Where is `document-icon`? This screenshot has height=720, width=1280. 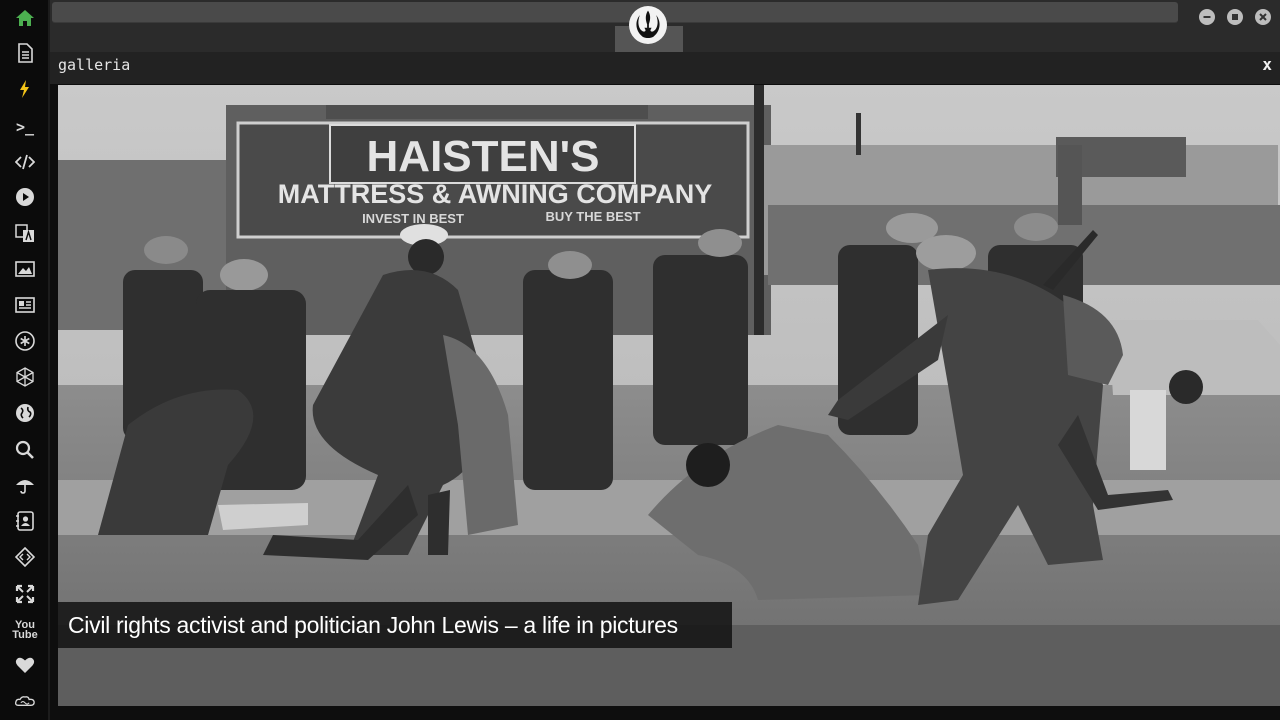
document-icon is located at coordinates (25, 53).